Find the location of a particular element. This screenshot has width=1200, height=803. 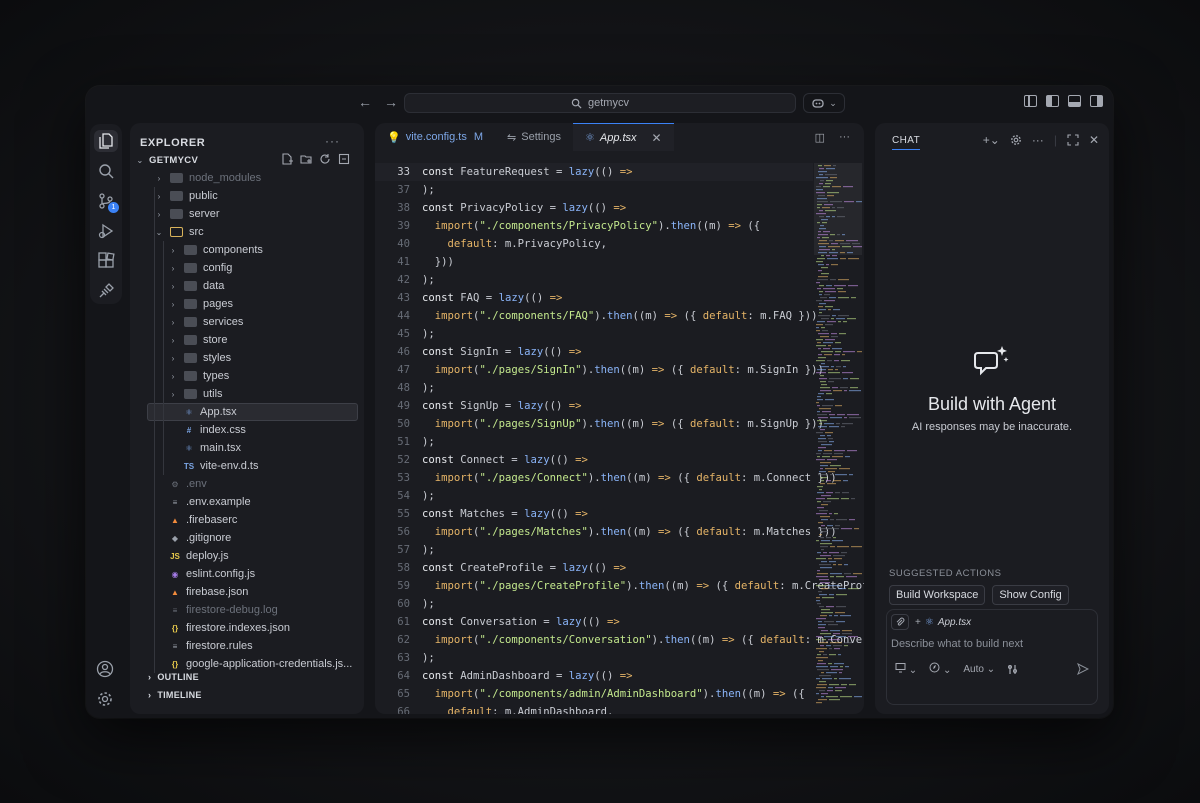

remote-explorer-activity is located at coordinates (106, 291).